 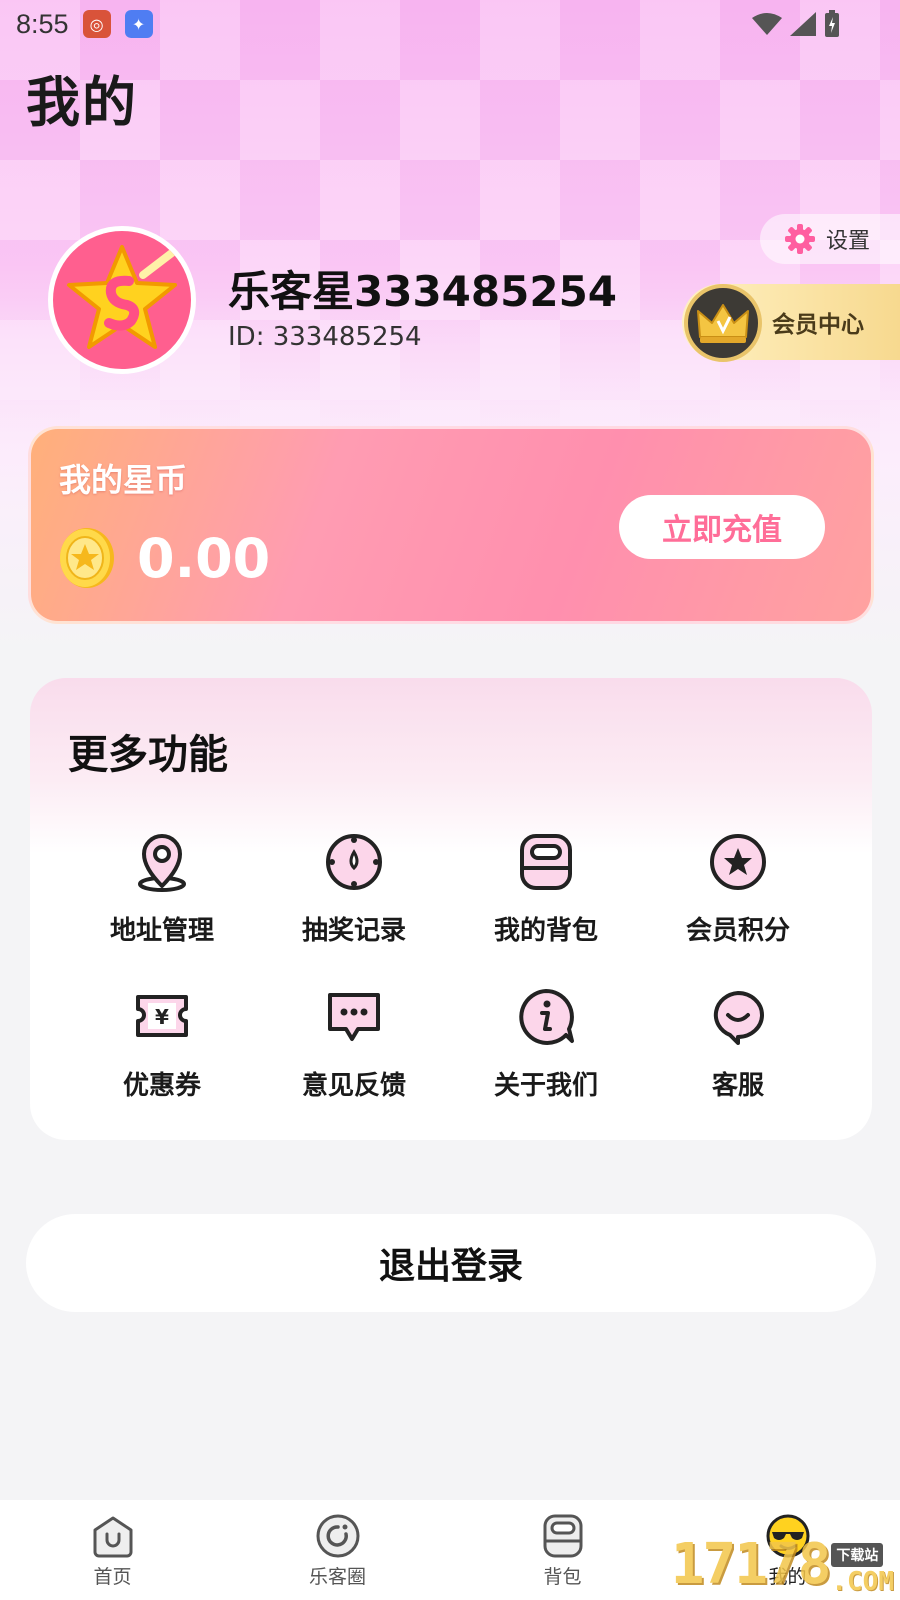 I want to click on logout-button: 退出登录, so click(x=451, y=1263).